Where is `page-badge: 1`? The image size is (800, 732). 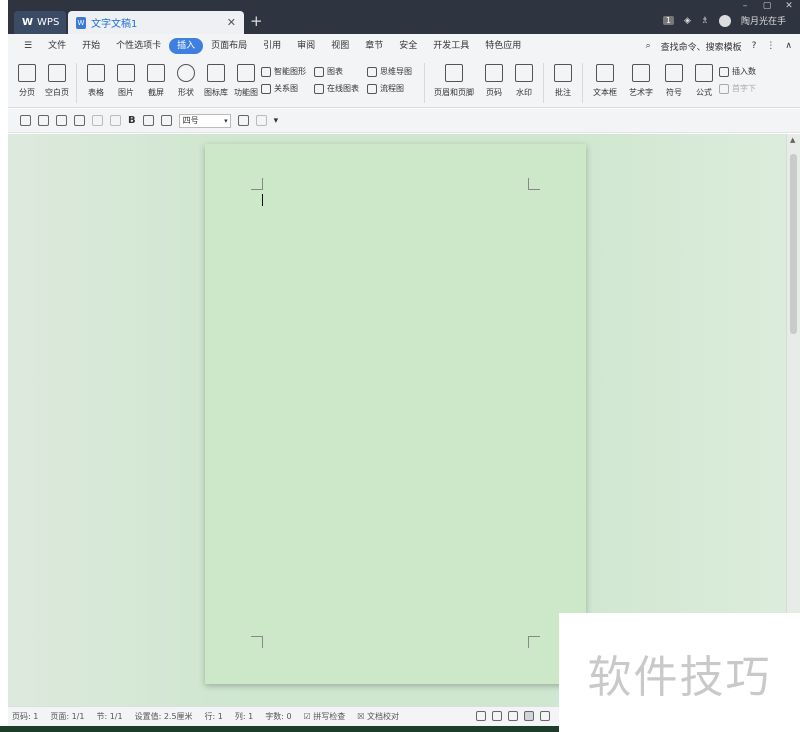
page-badge: 1 is located at coordinates (668, 20).